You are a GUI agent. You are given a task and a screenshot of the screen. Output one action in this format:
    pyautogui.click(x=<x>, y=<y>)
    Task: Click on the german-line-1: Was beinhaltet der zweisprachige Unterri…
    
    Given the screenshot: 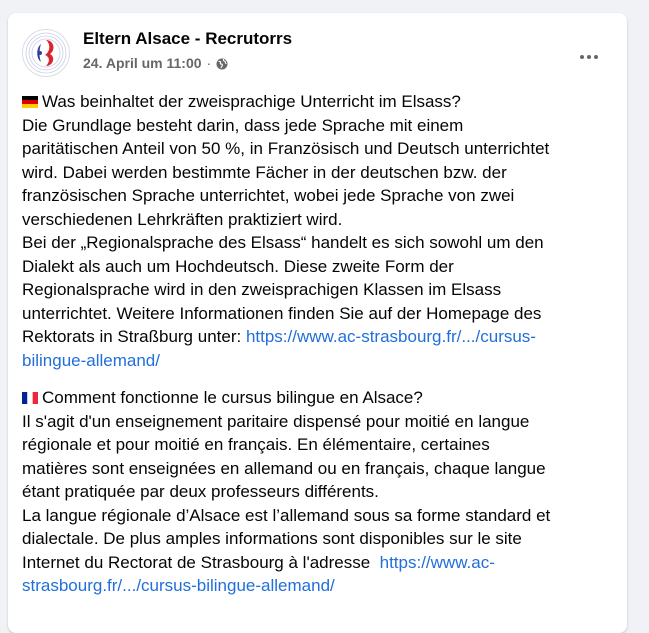 What is the action you would take?
    pyautogui.click(x=317, y=102)
    